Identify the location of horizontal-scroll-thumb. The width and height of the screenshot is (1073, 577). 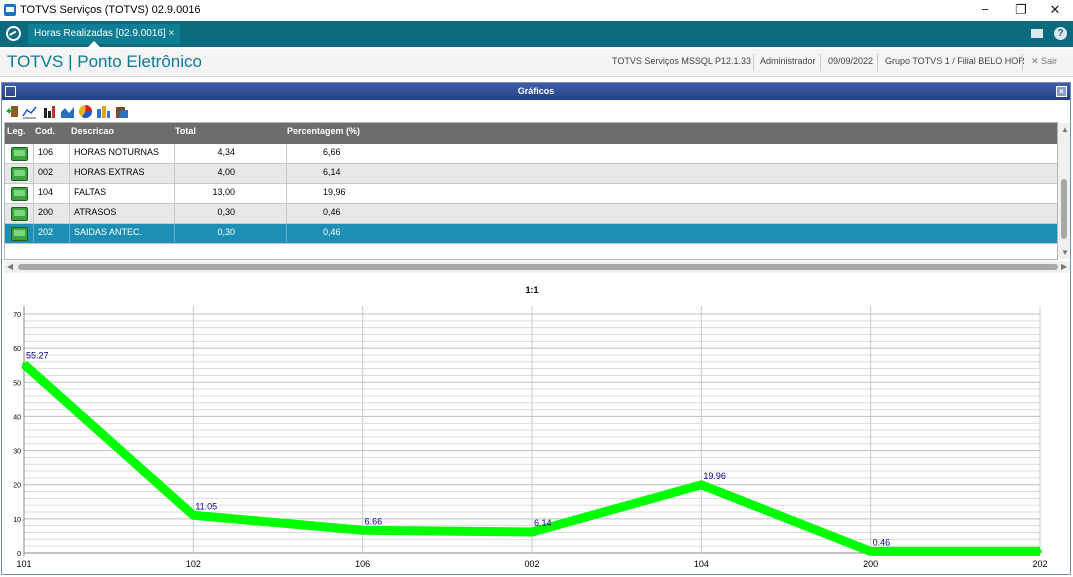
(538, 267).